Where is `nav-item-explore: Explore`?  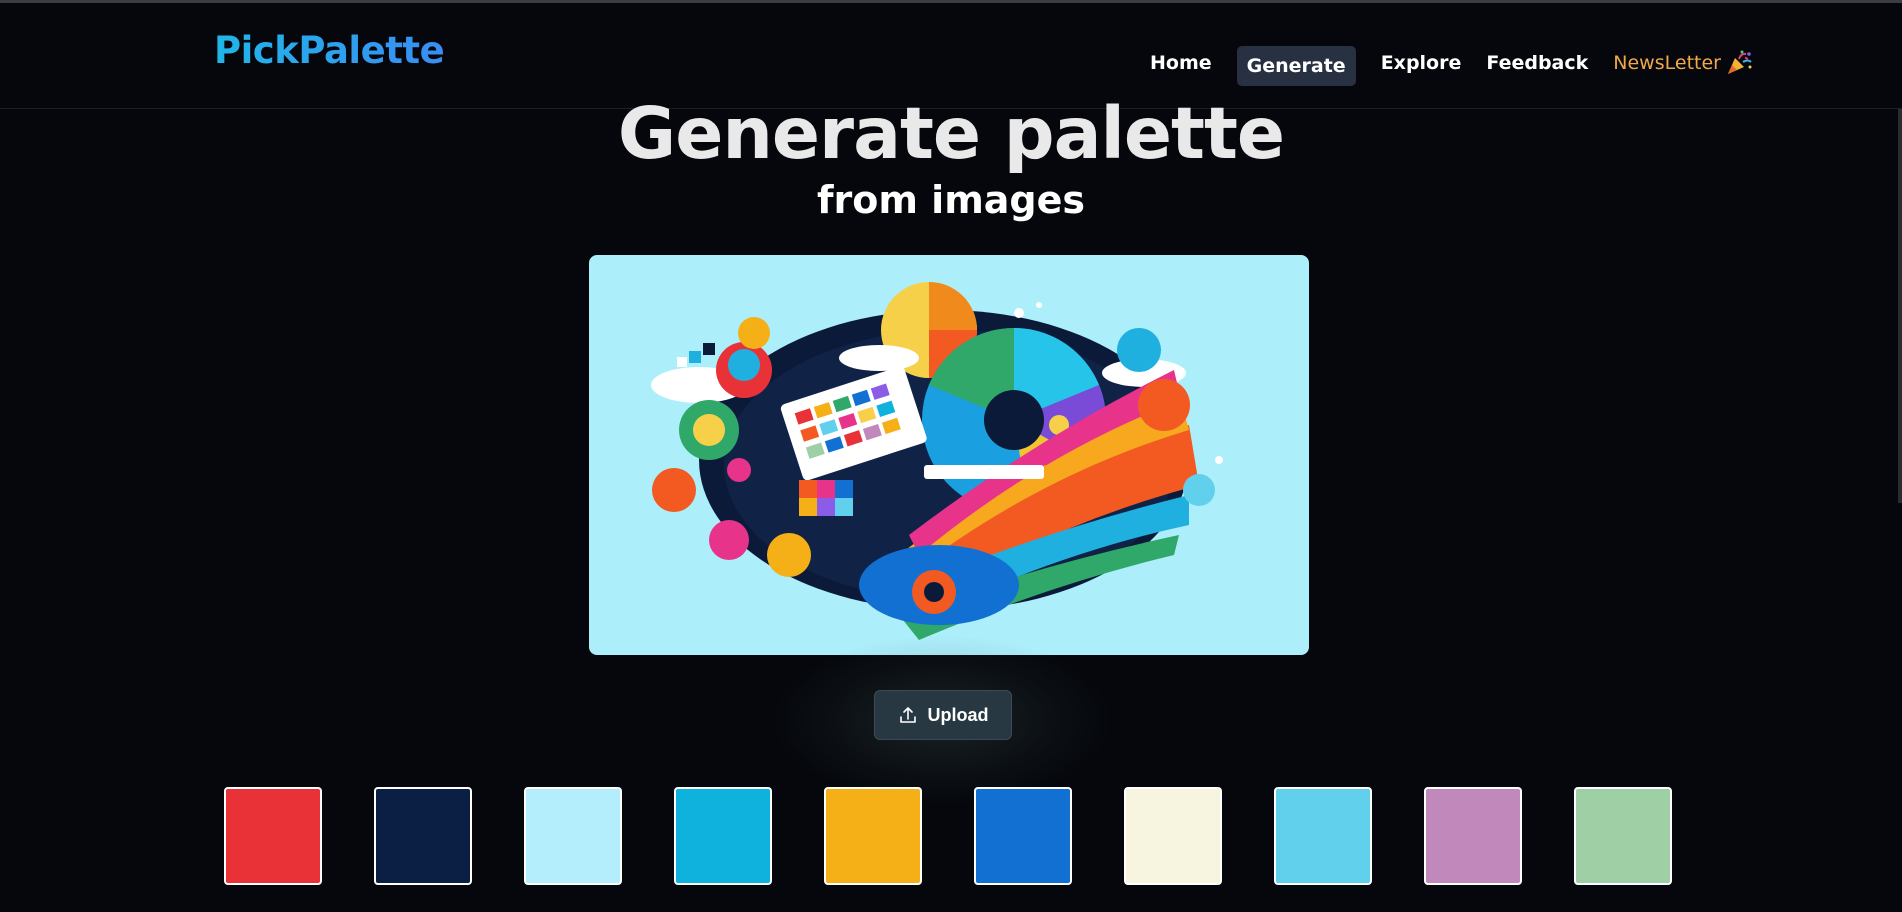 nav-item-explore: Explore is located at coordinates (1421, 63).